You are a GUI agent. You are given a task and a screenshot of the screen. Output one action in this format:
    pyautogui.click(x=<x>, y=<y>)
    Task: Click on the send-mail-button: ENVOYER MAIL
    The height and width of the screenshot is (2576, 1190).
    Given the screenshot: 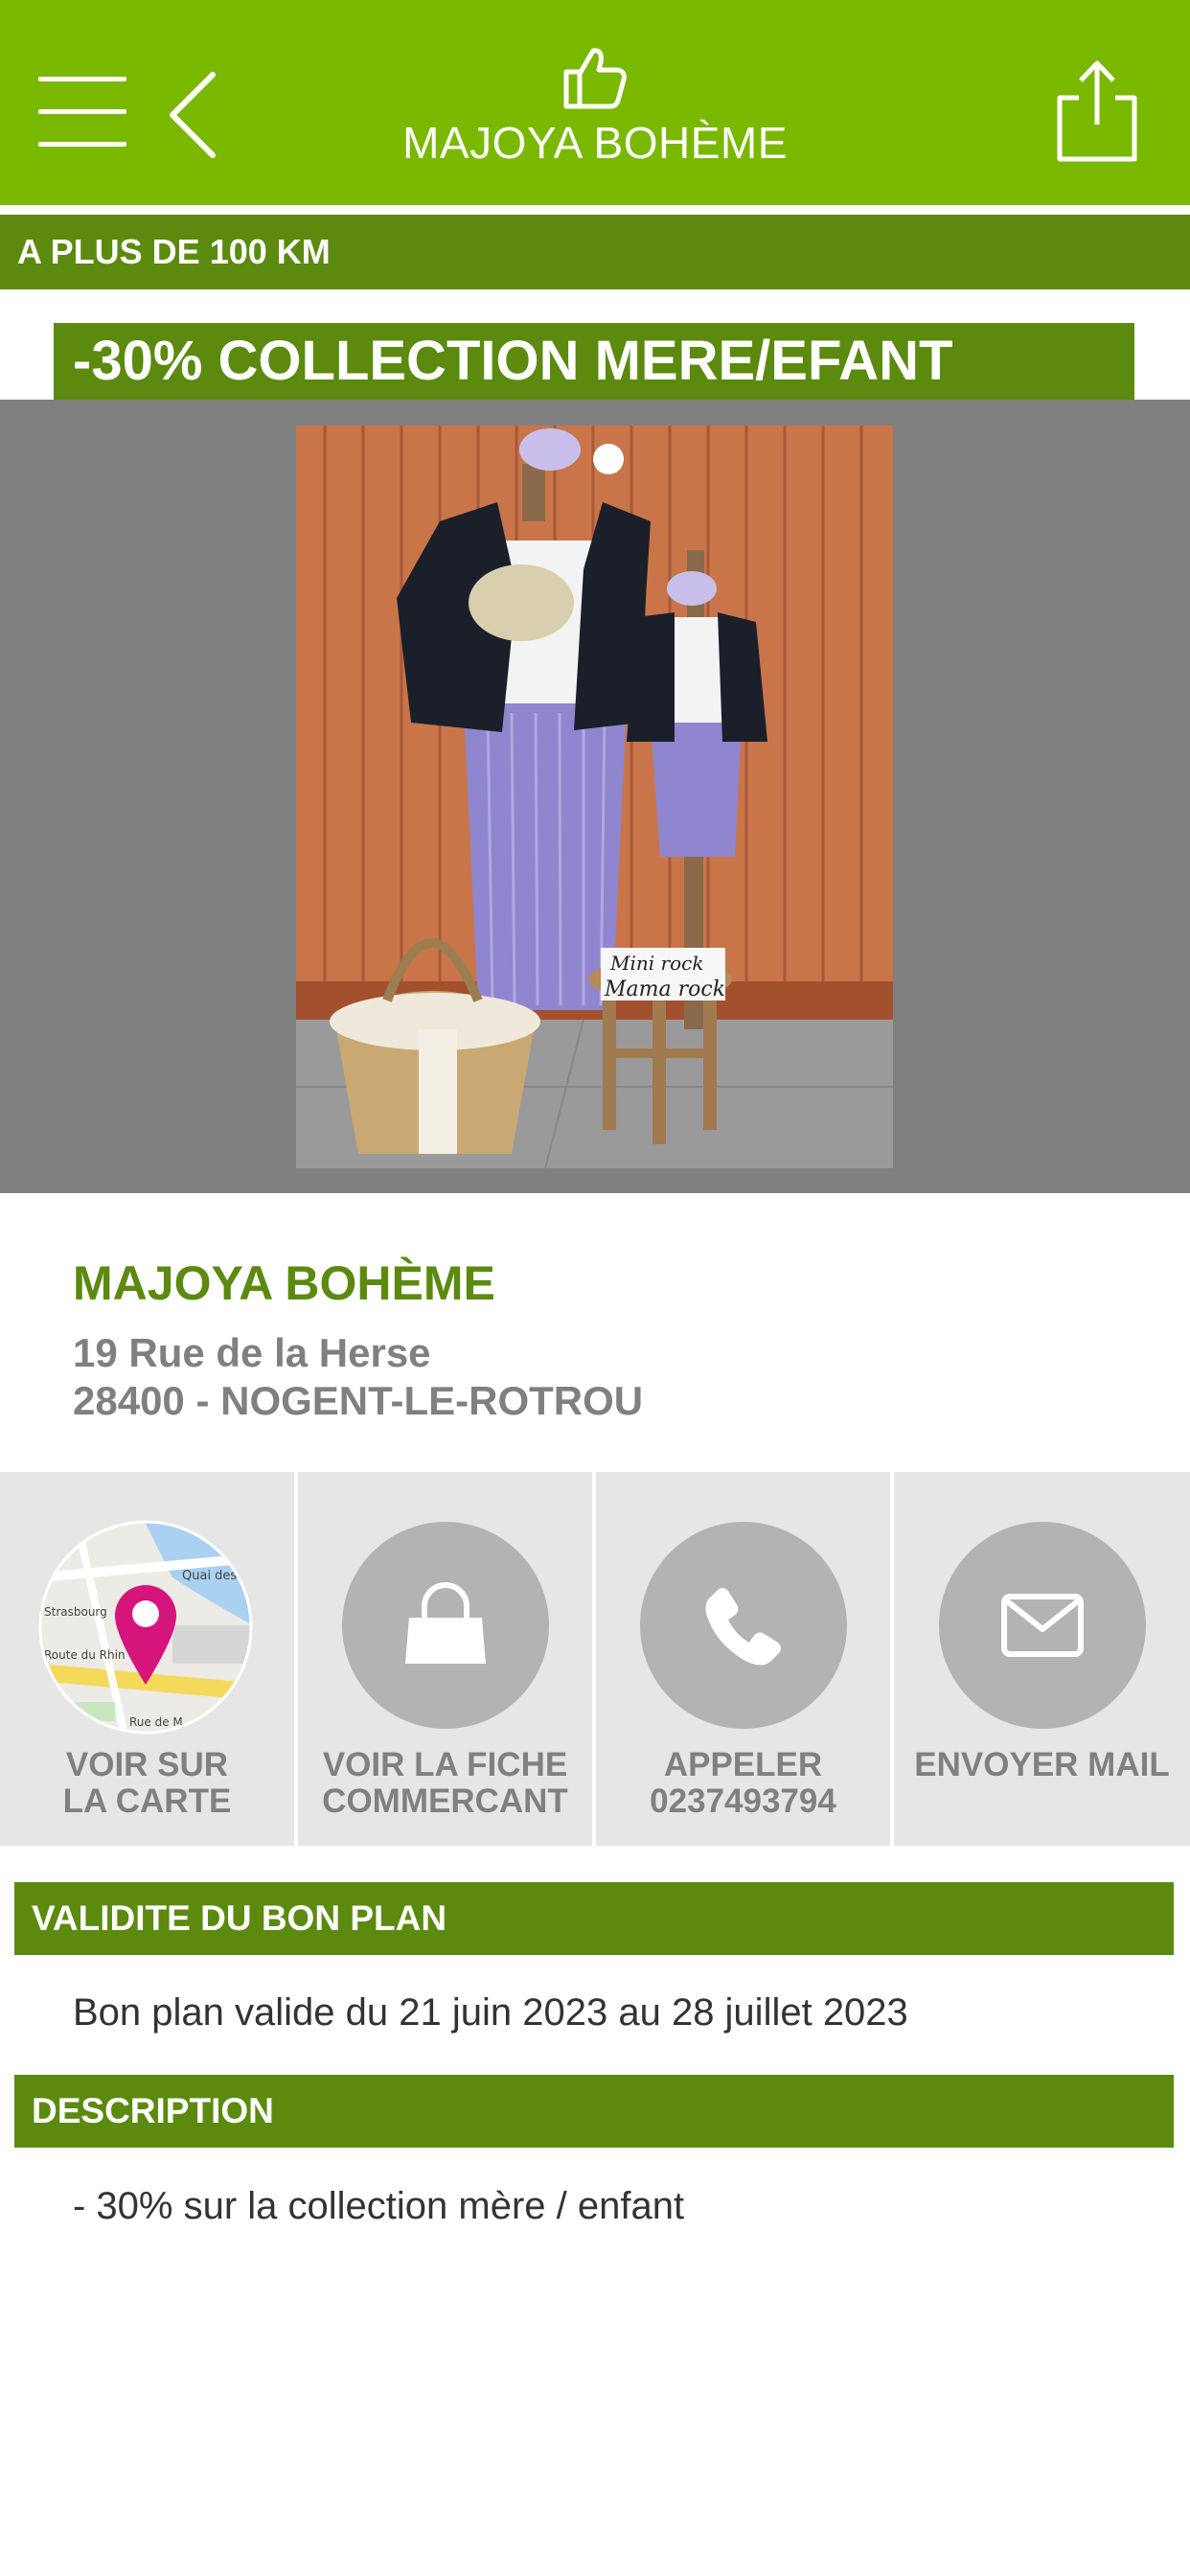 What is the action you would take?
    pyautogui.click(x=1042, y=1659)
    